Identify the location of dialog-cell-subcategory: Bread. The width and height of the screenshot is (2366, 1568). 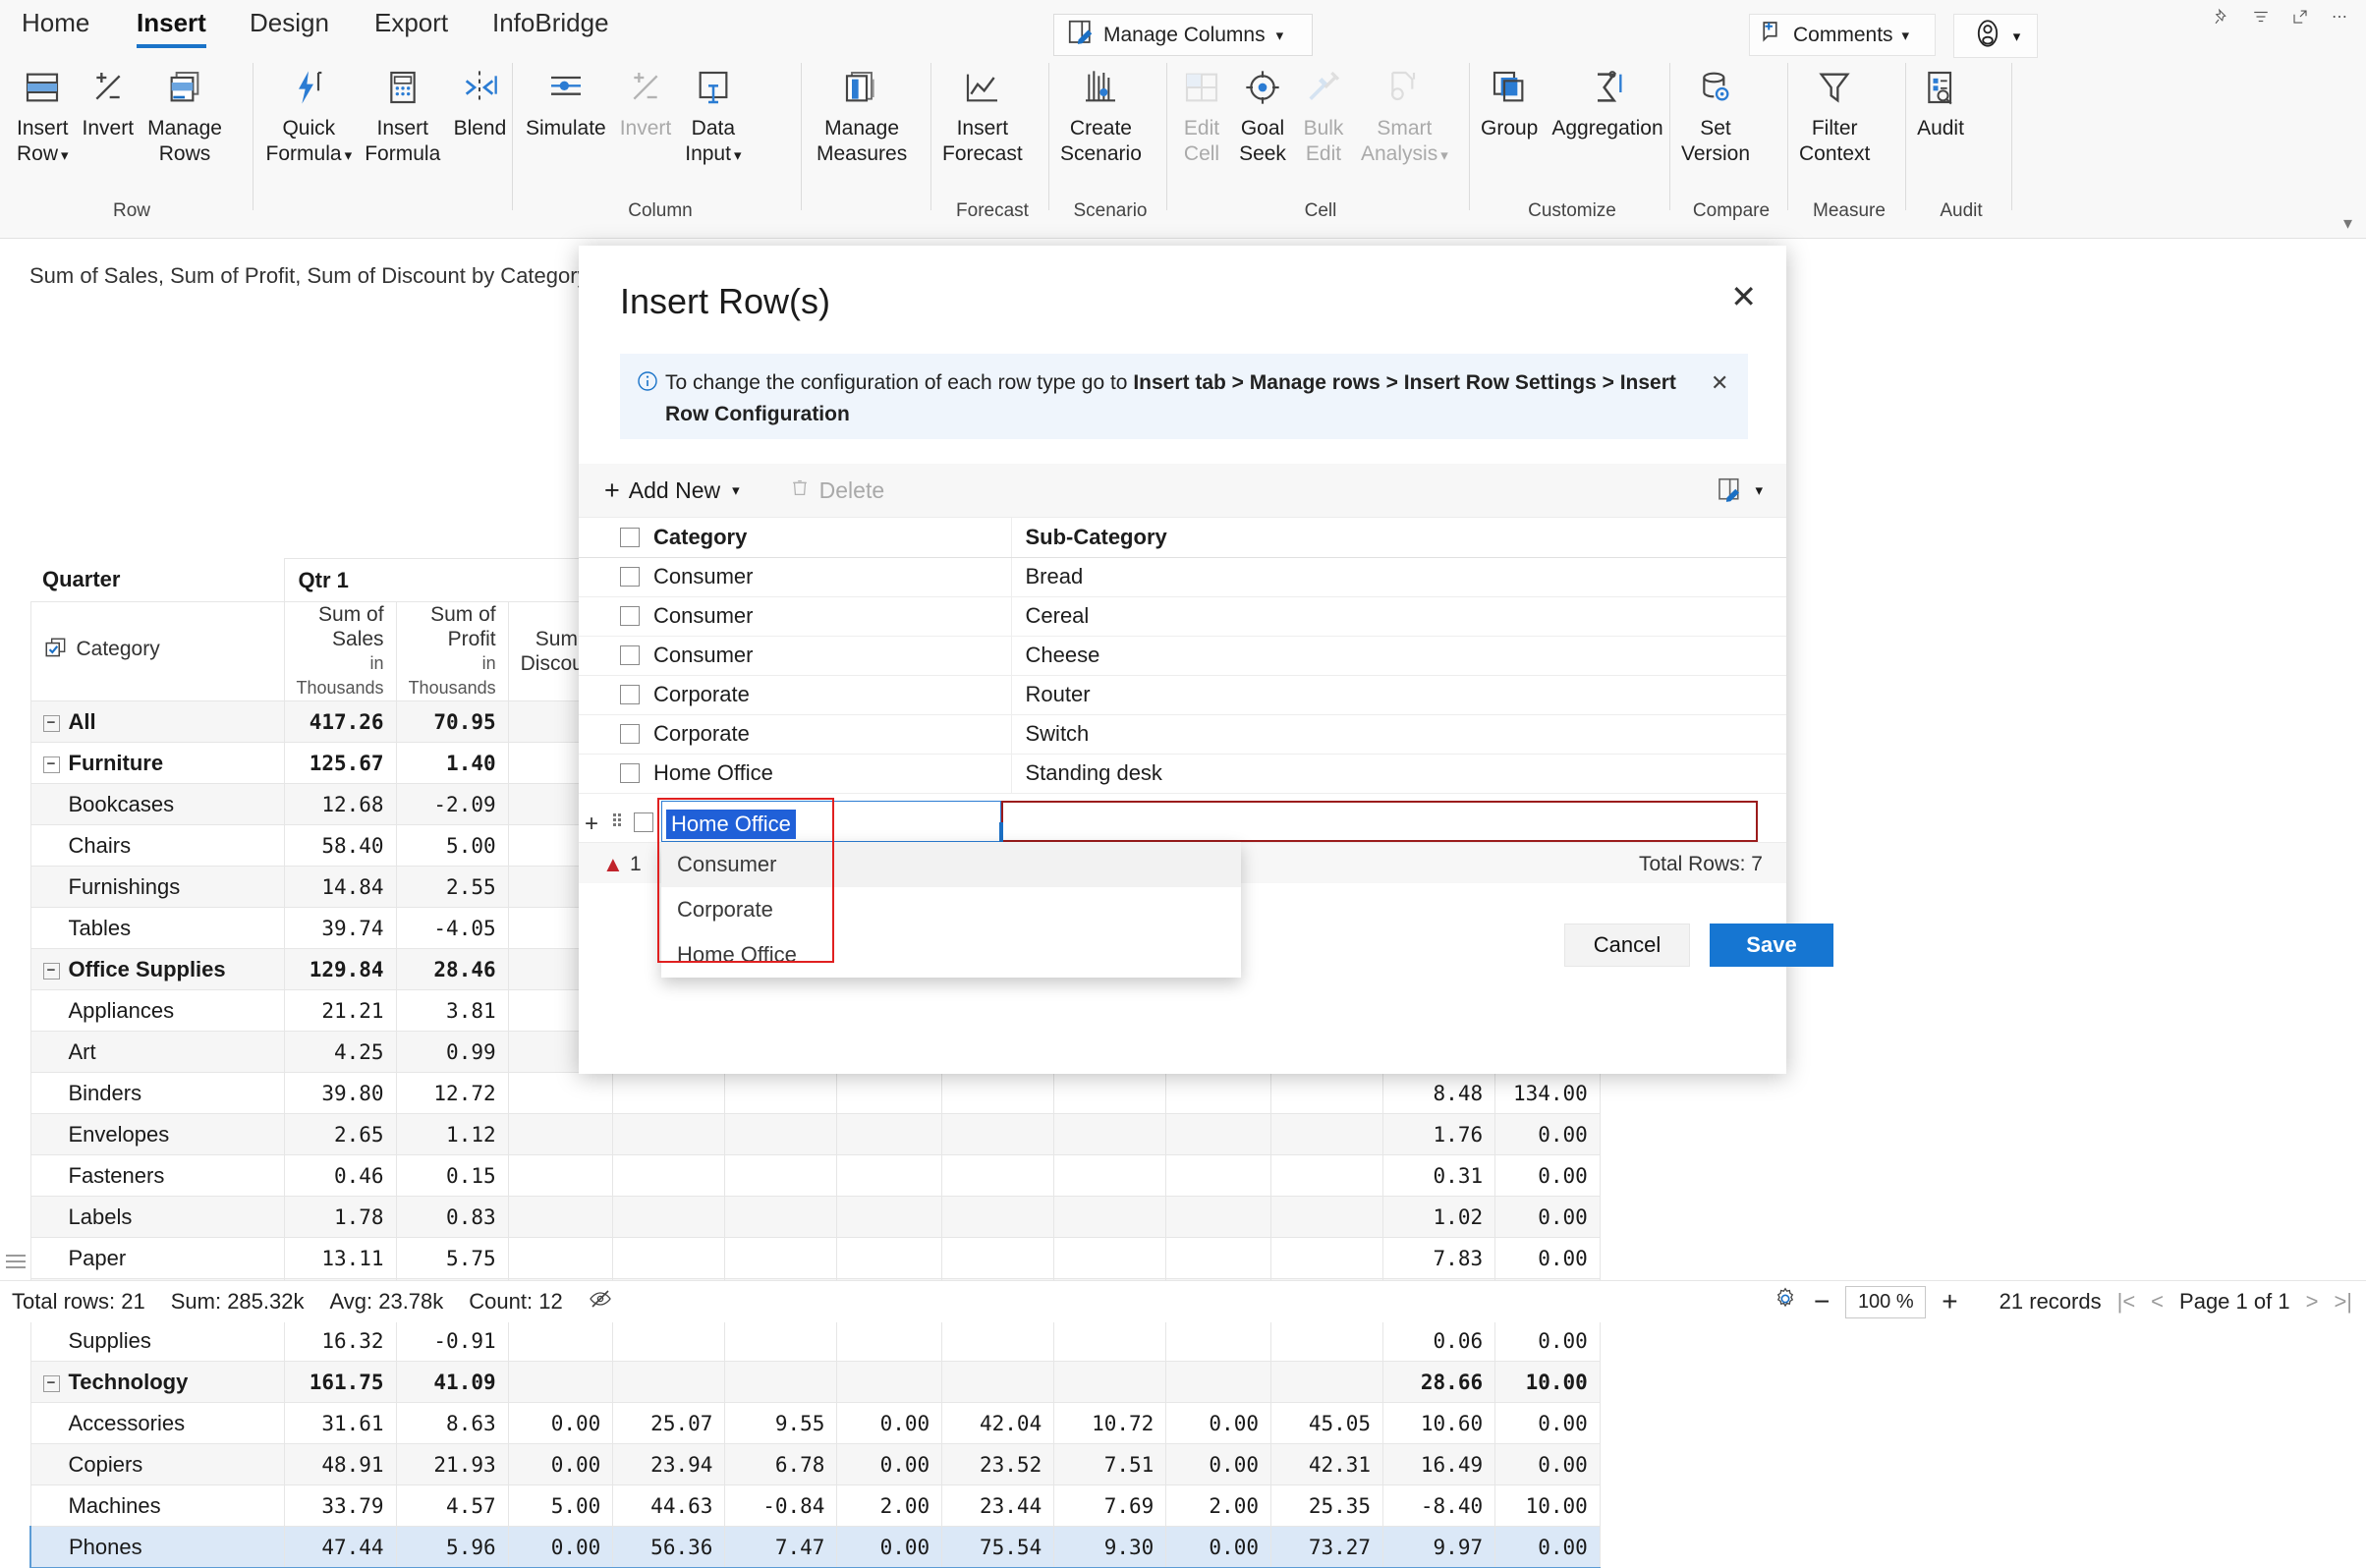
(1398, 577).